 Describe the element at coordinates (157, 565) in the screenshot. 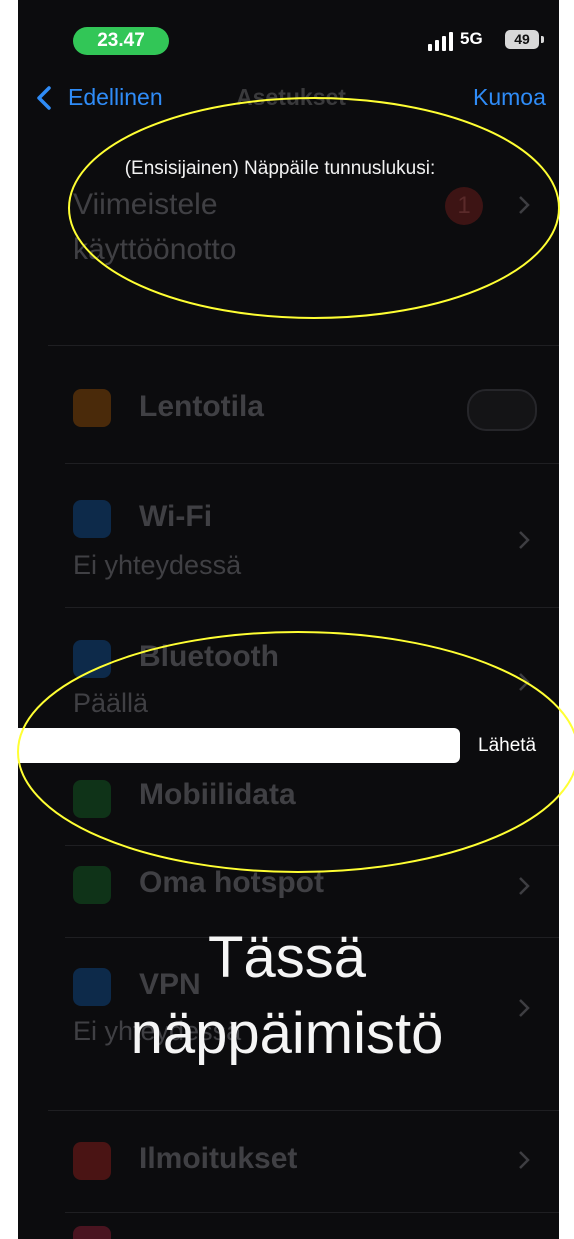

I see `settings-row-subtitle: Ei yhteydessä` at that location.